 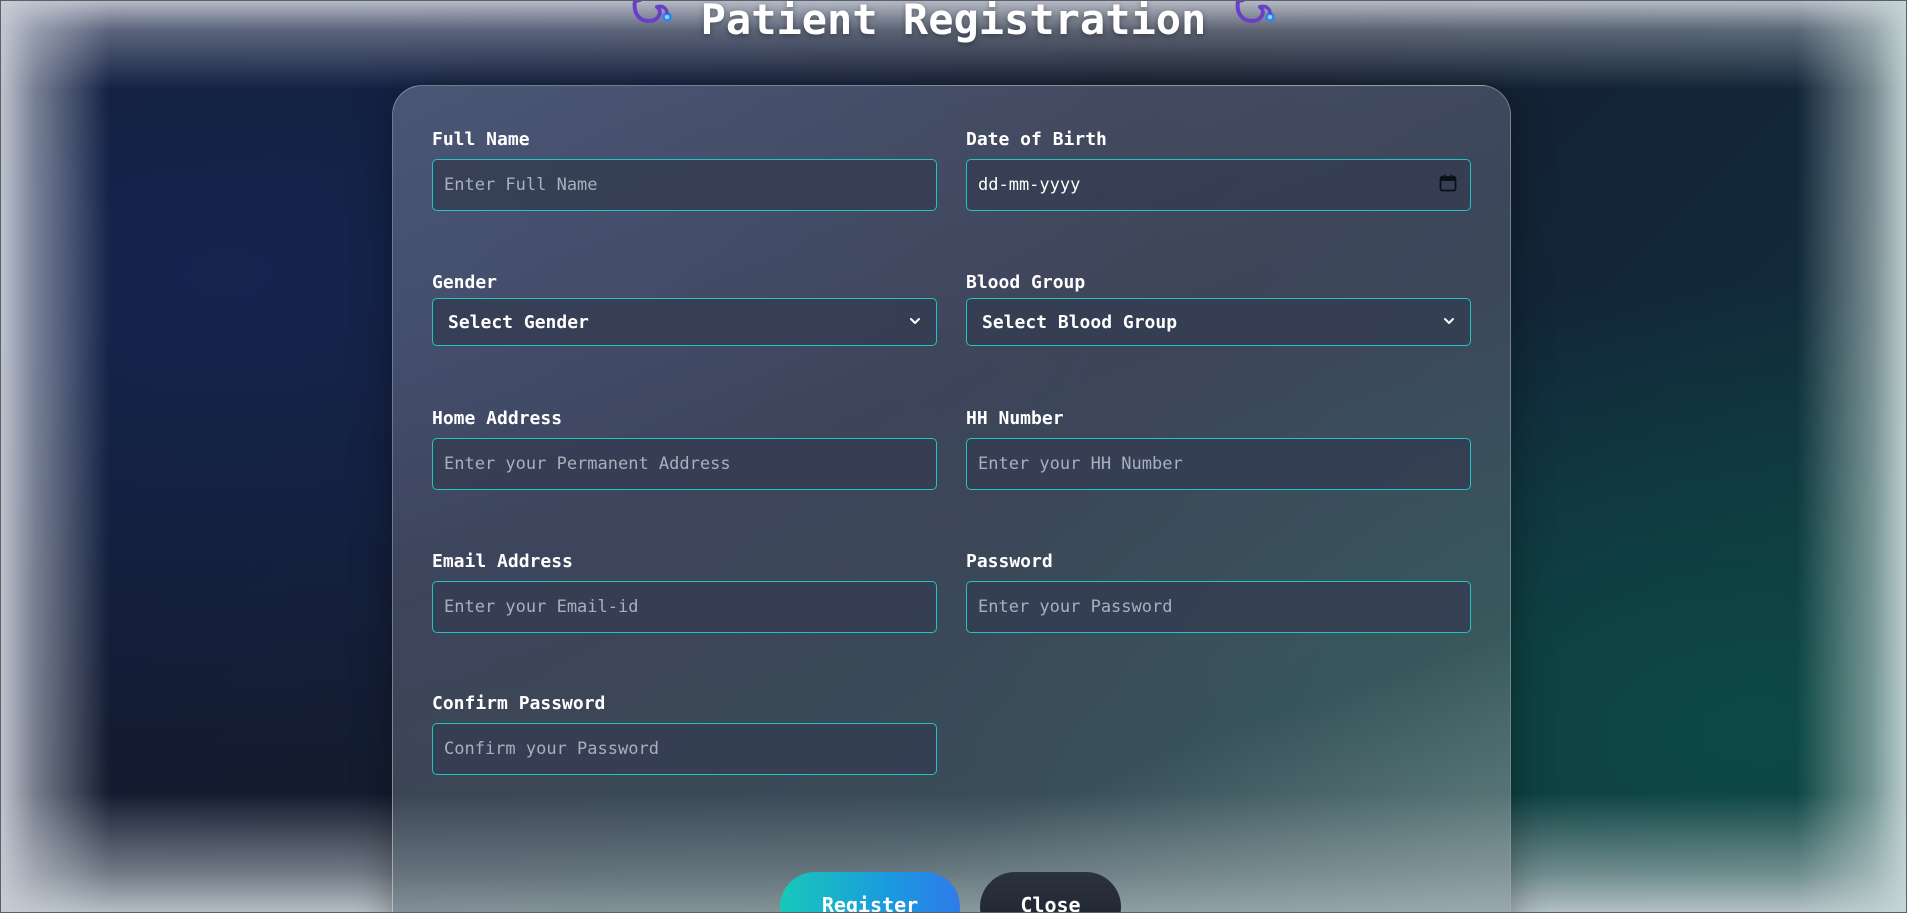 I want to click on full-name-label: Full Name, so click(x=481, y=139).